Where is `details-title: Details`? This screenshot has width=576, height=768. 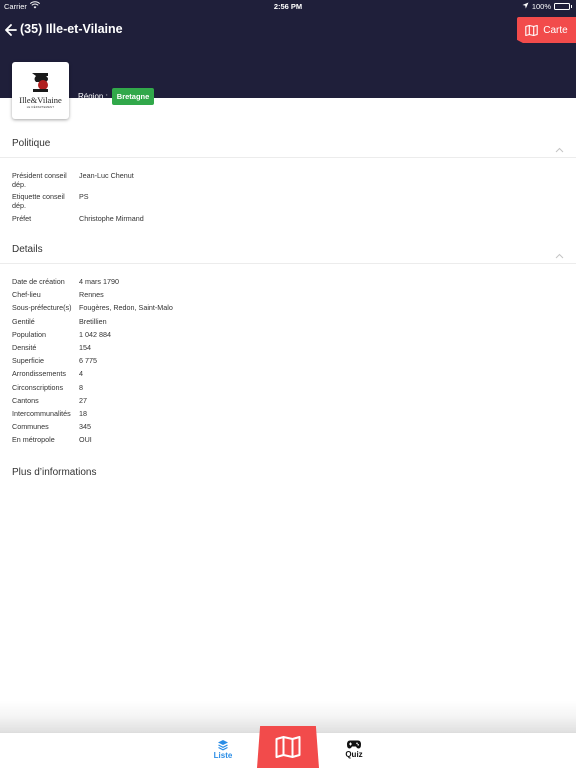 details-title: Details is located at coordinates (27, 249).